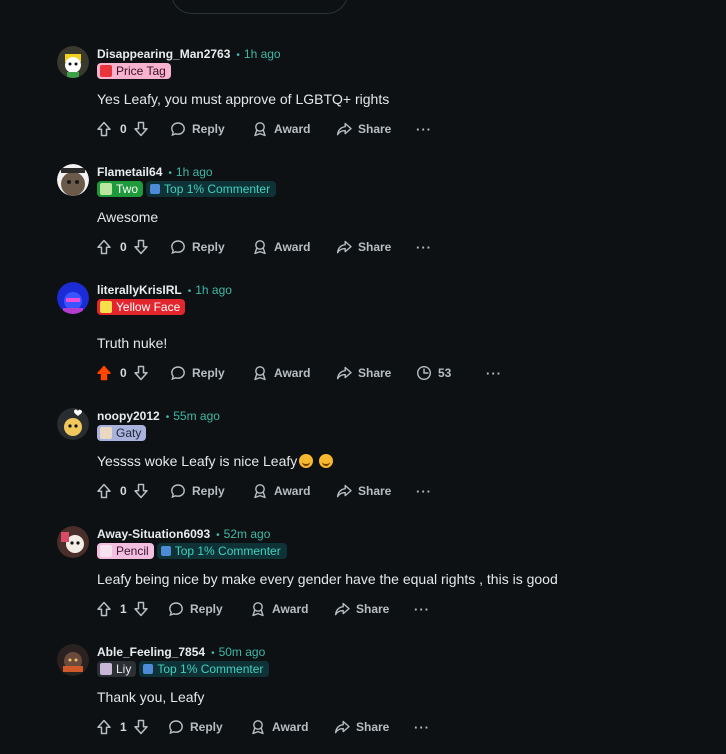 Image resolution: width=726 pixels, height=754 pixels. What do you see at coordinates (427, 373) in the screenshot?
I see `clock-pie-icon` at bounding box center [427, 373].